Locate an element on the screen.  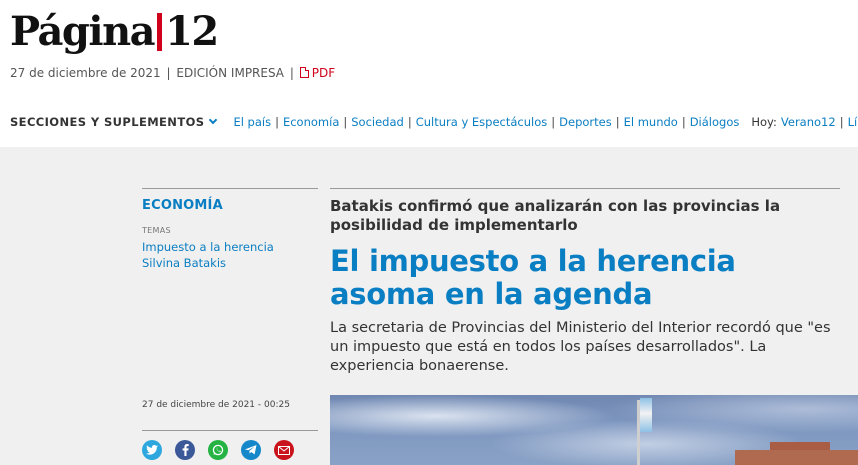
nav-link-dialogos: Diálogos is located at coordinates (715, 122).